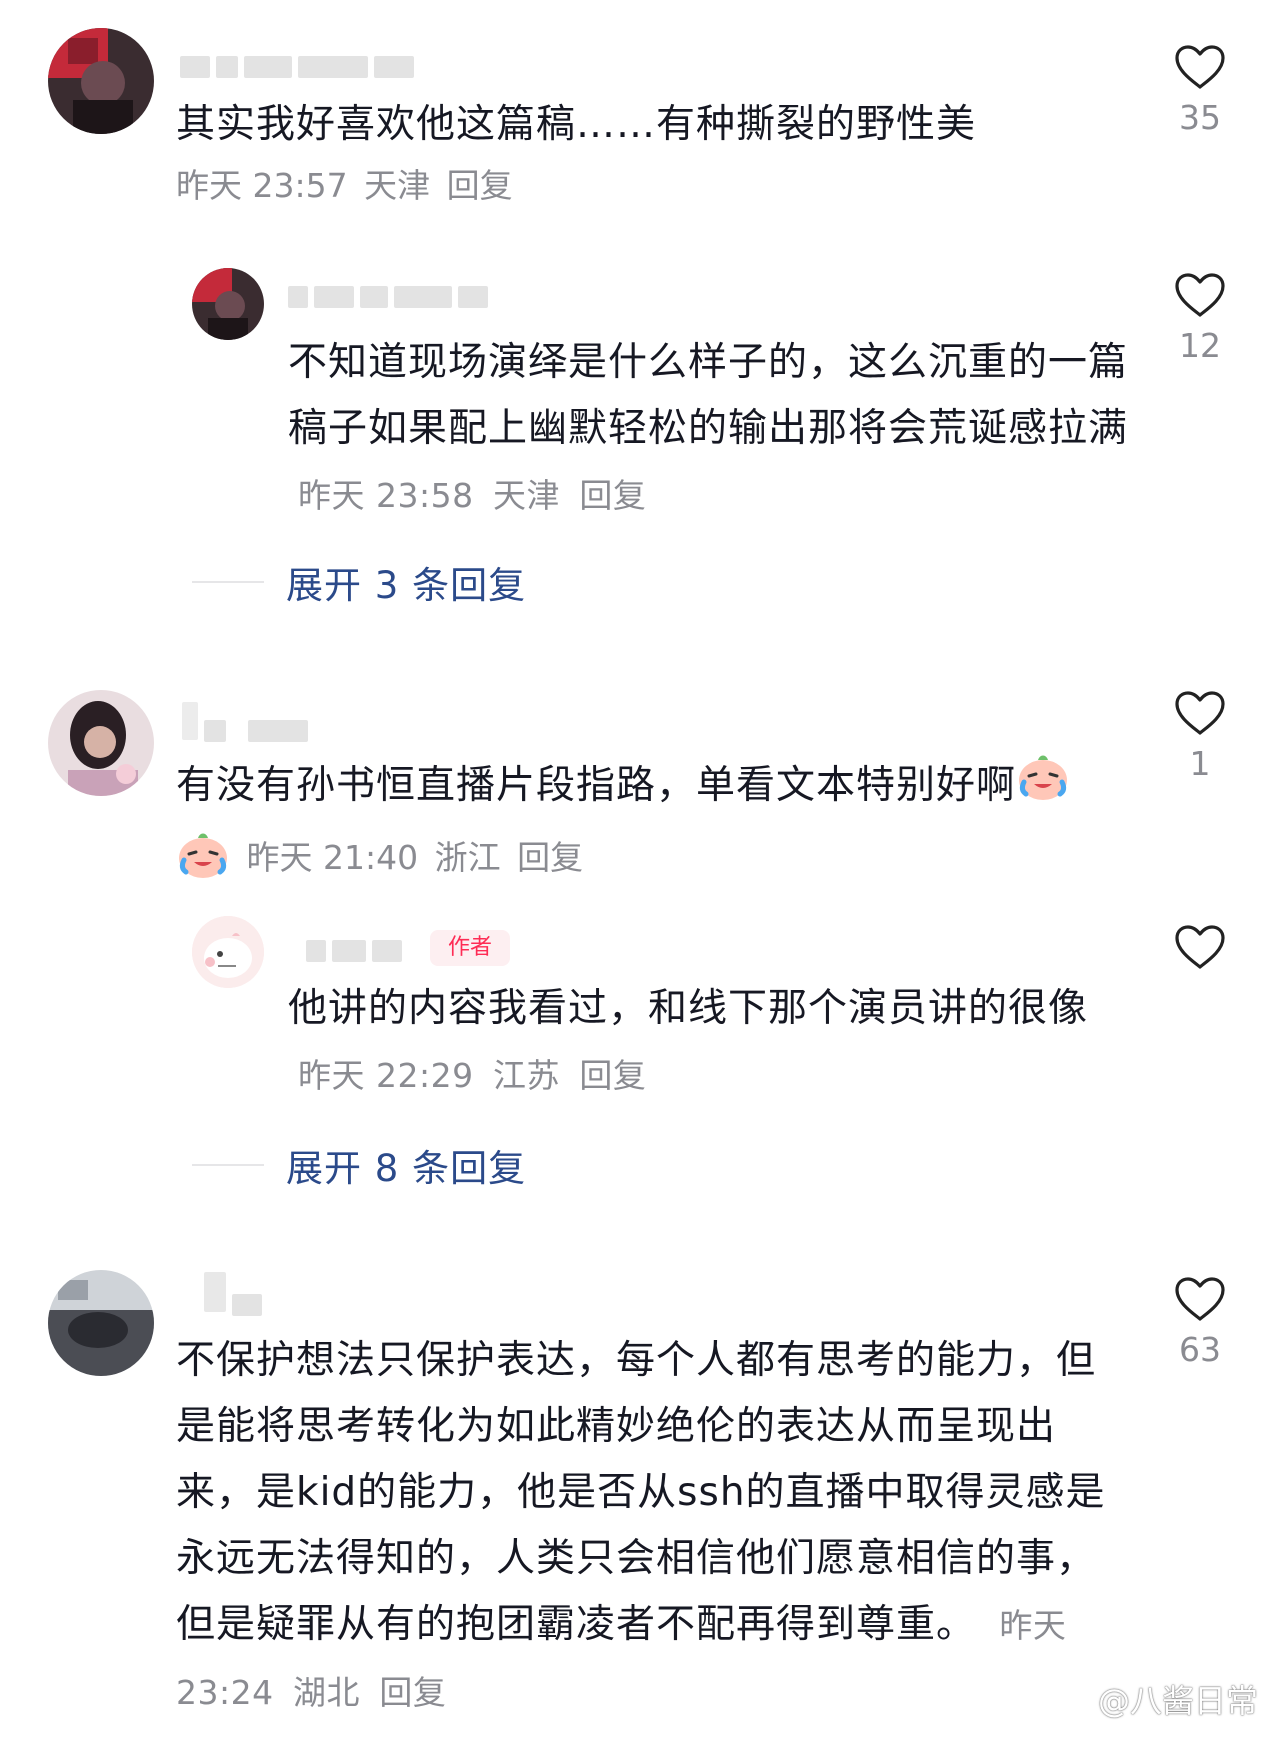 Image resolution: width=1284 pixels, height=1742 pixels. I want to click on comment-meta: 昨天 23:57 天津 回复, so click(344, 186).